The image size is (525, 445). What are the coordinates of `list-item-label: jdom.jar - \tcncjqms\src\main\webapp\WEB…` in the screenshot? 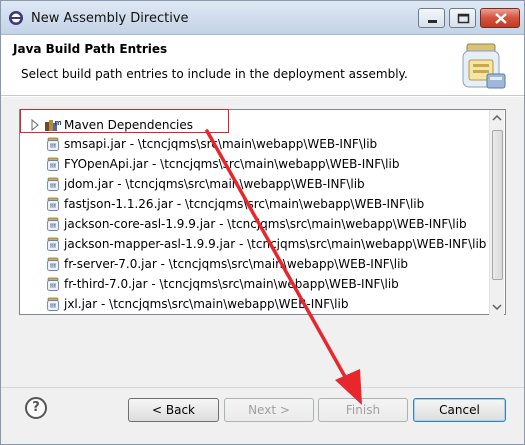 It's located at (214, 184).